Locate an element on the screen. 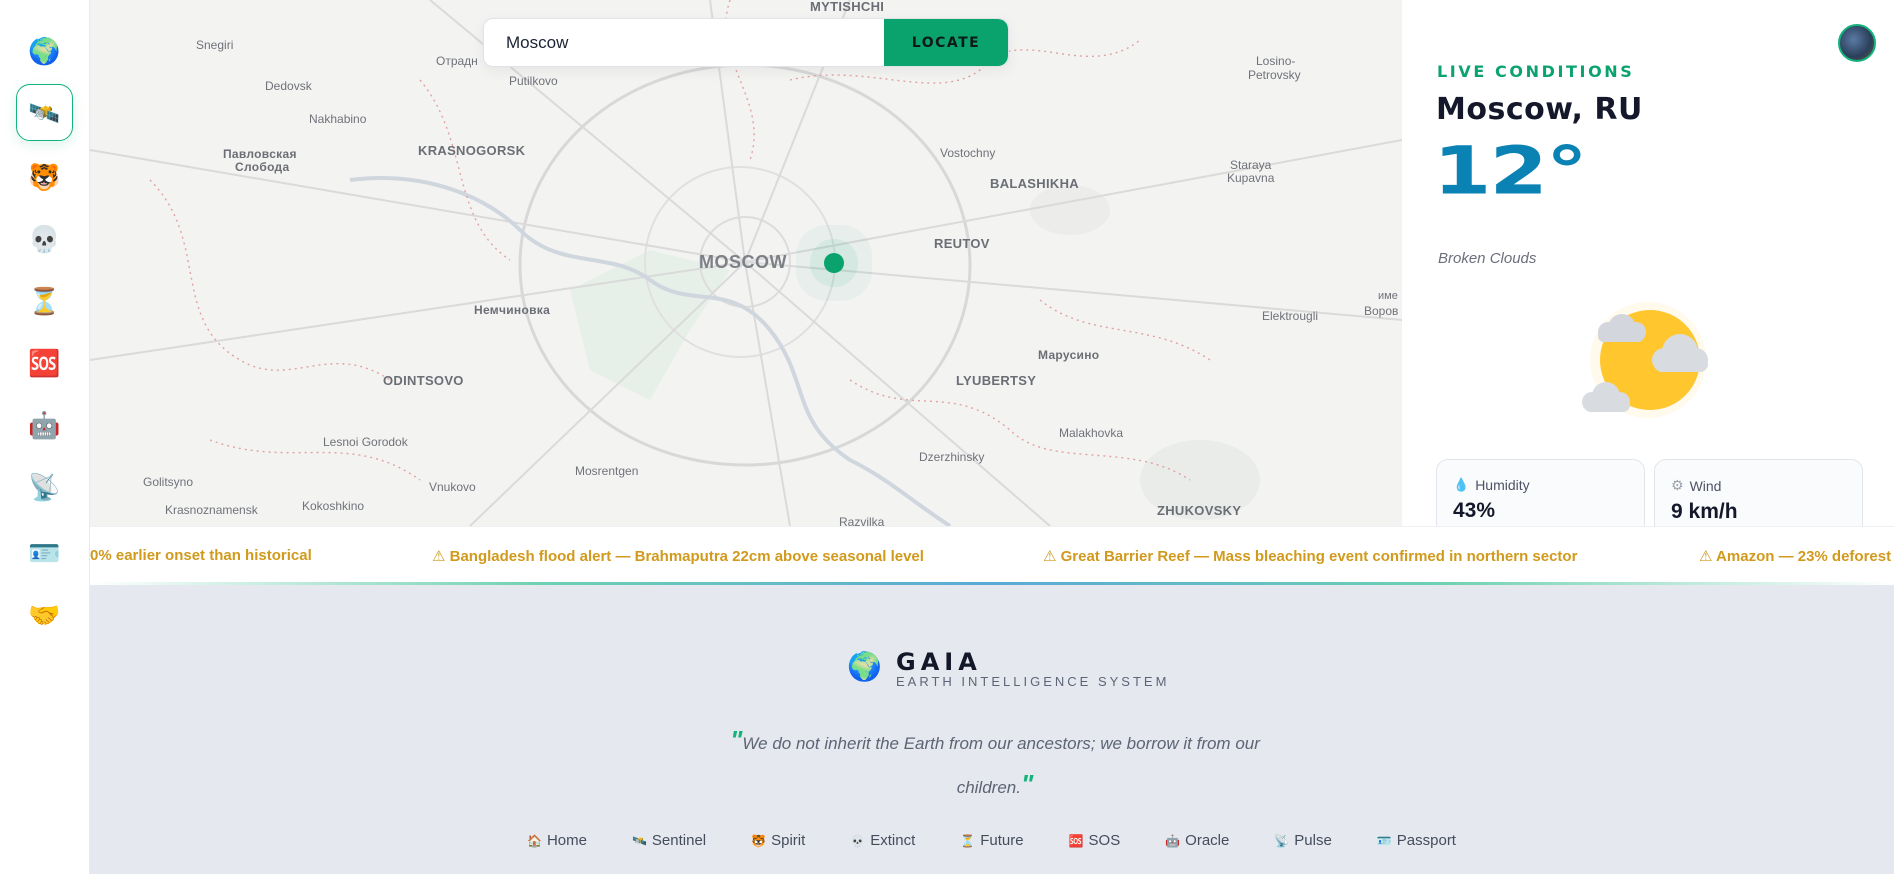 Image resolution: width=1894 pixels, height=874 pixels. footer-link-sos: 🆘 SOS is located at coordinates (1095, 840).